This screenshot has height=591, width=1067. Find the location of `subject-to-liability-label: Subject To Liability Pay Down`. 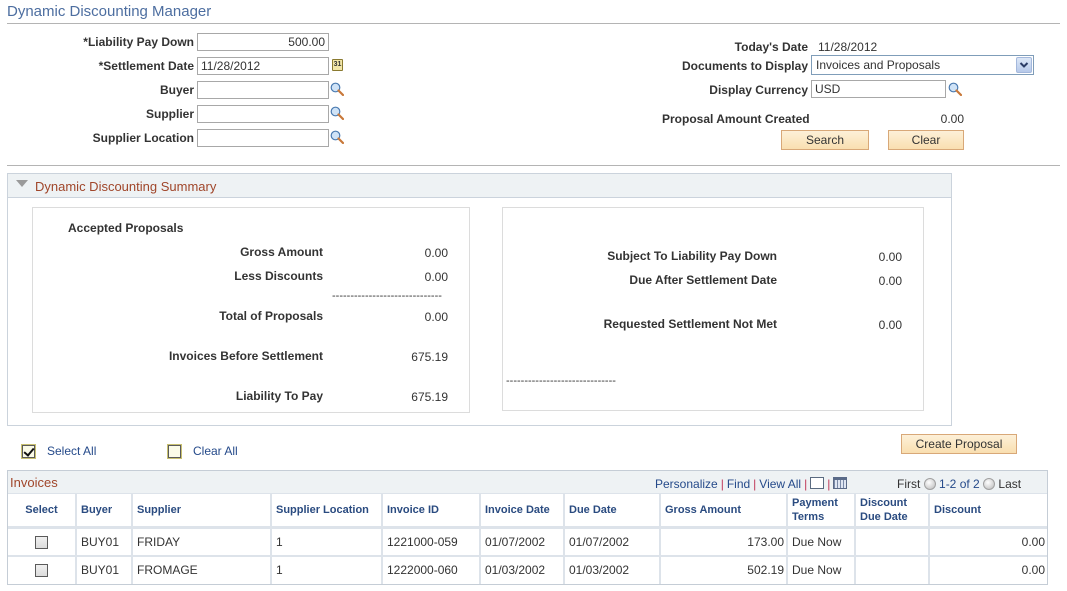

subject-to-liability-label: Subject To Liability Pay Down is located at coordinates (692, 256).